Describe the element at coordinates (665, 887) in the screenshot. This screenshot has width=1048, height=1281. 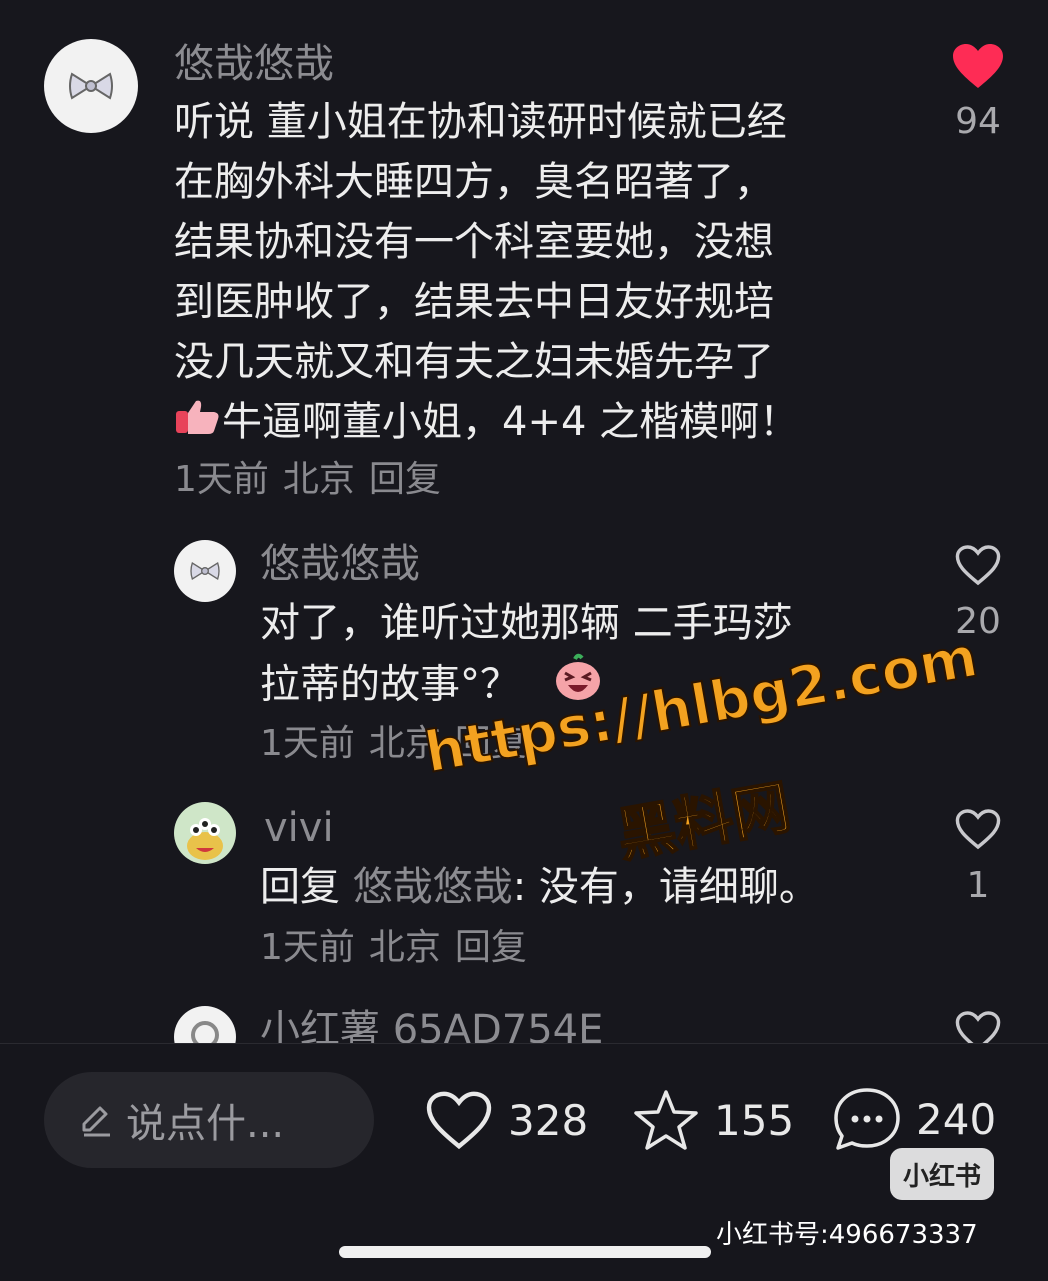
I see `comment-line-text: : 没有，请细聊。` at that location.